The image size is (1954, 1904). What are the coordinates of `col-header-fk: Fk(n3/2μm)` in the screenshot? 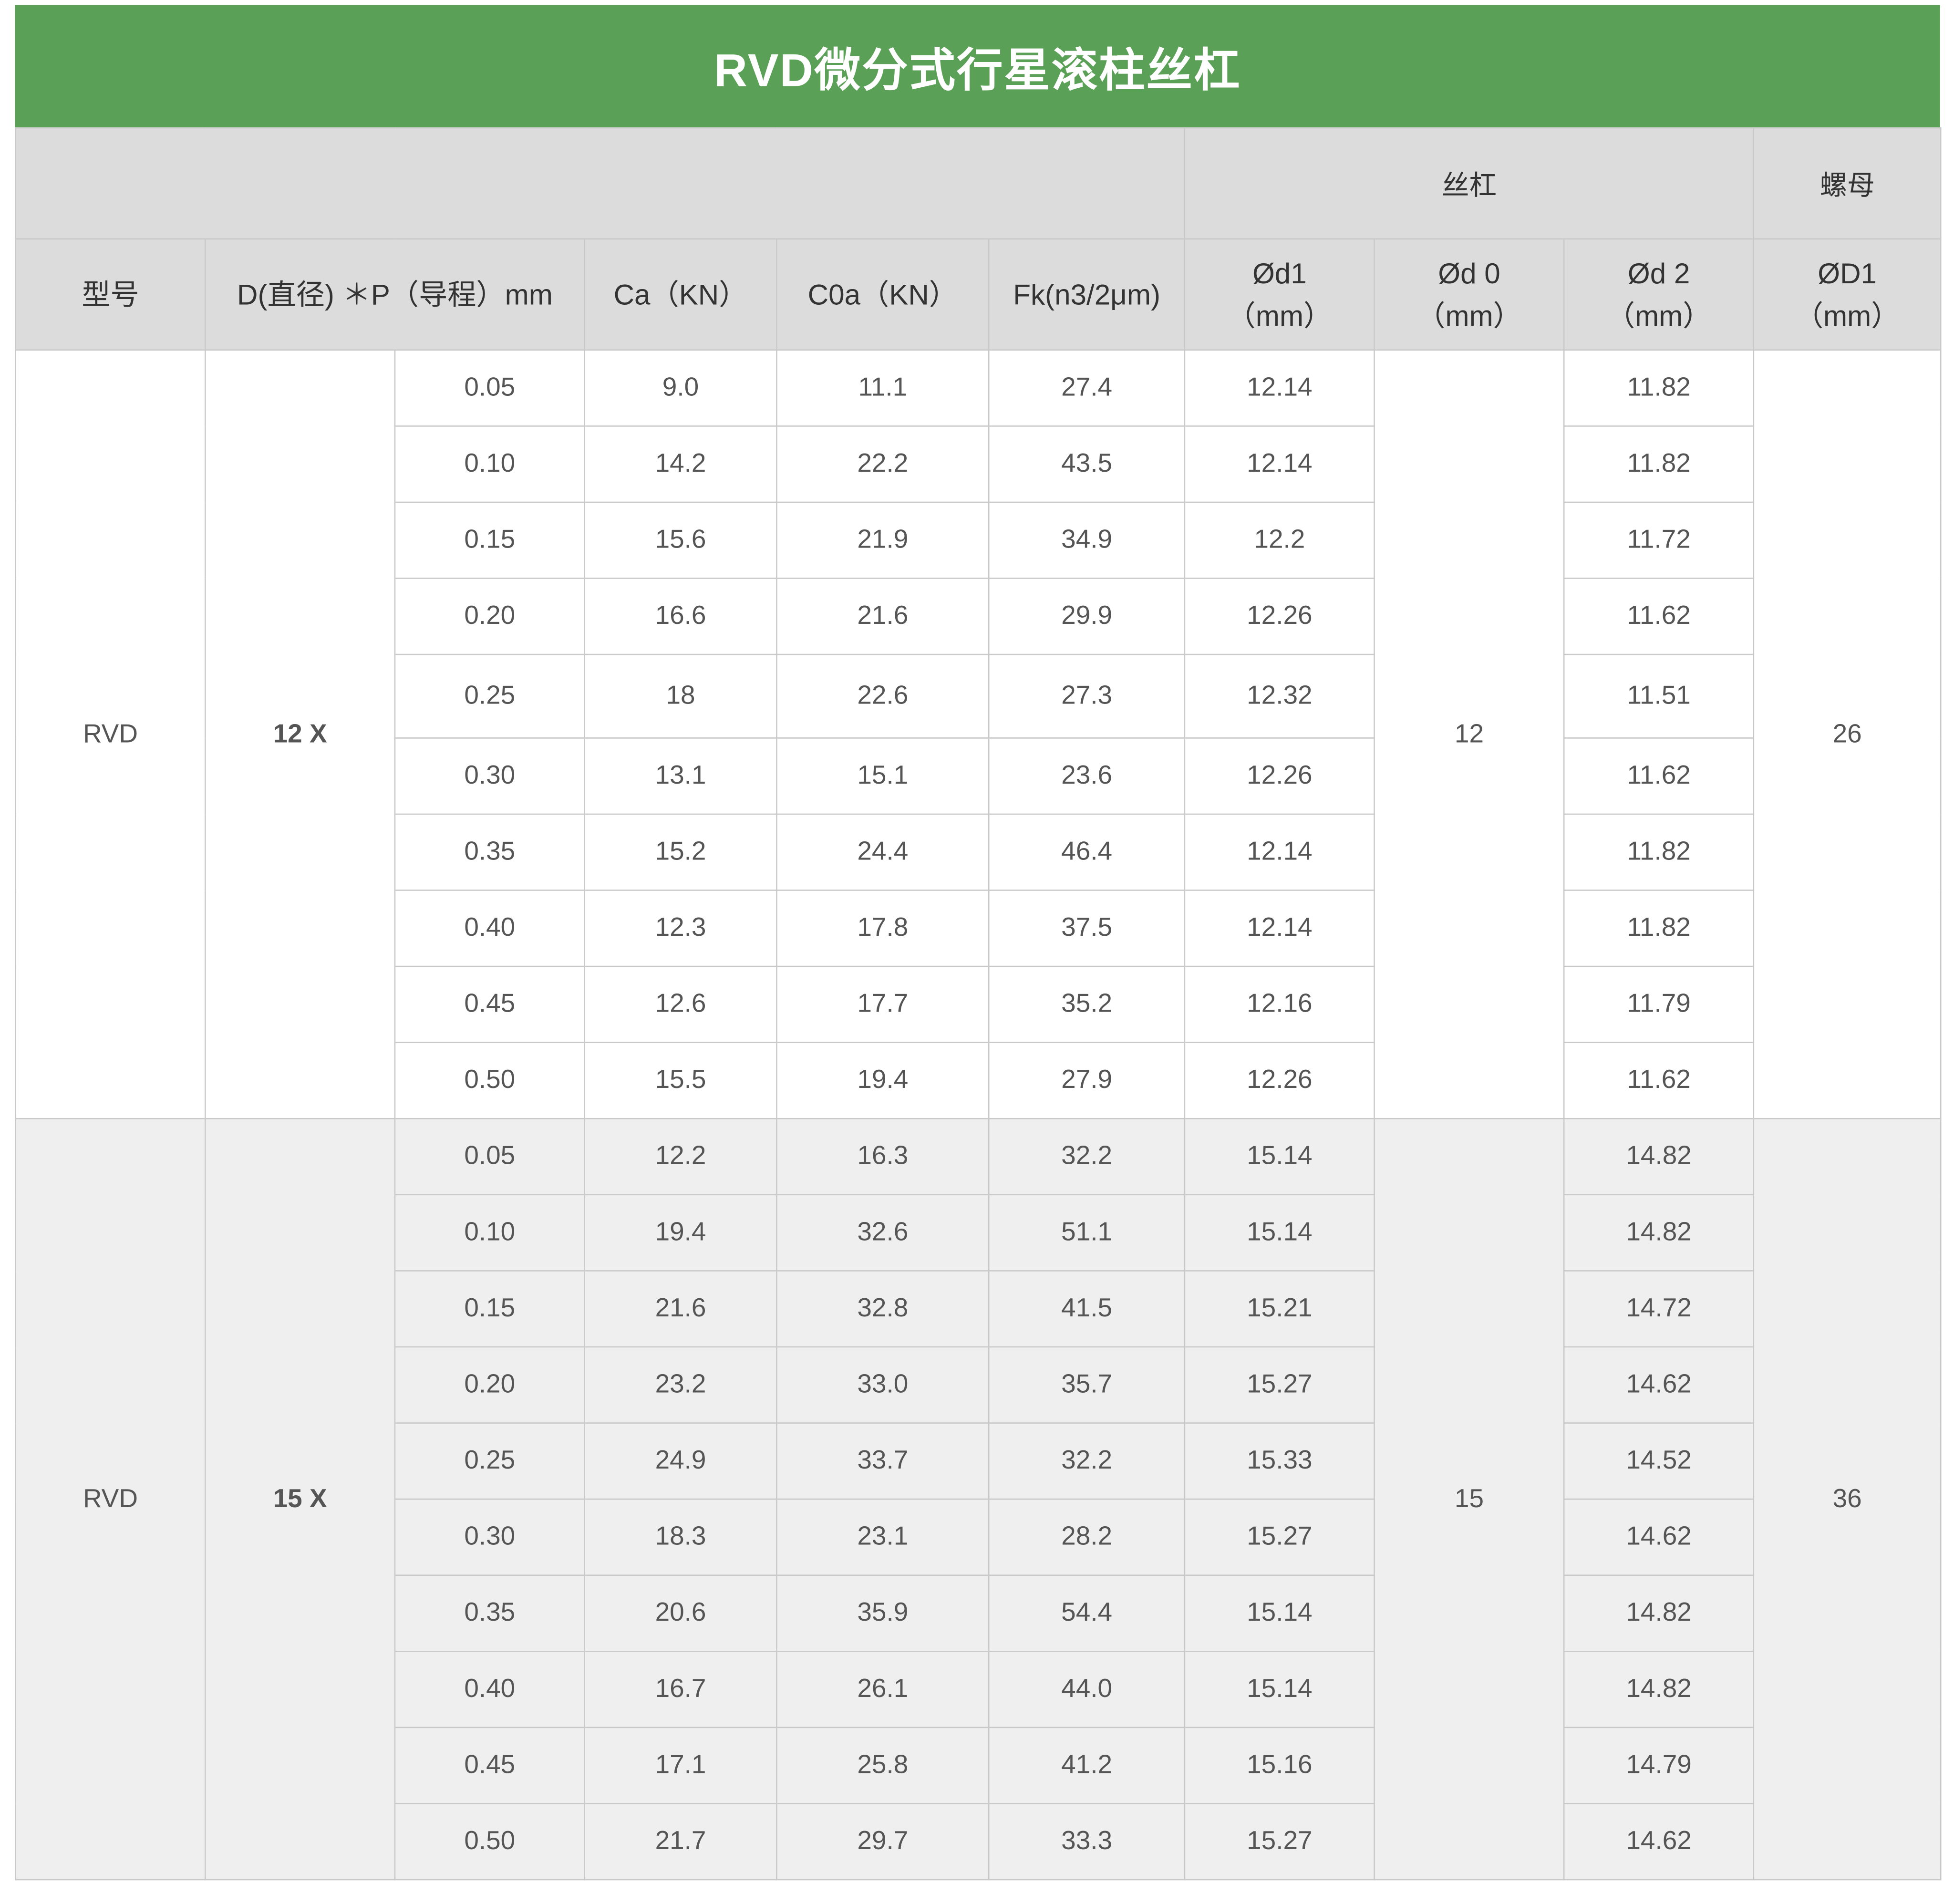 It's located at (1087, 294).